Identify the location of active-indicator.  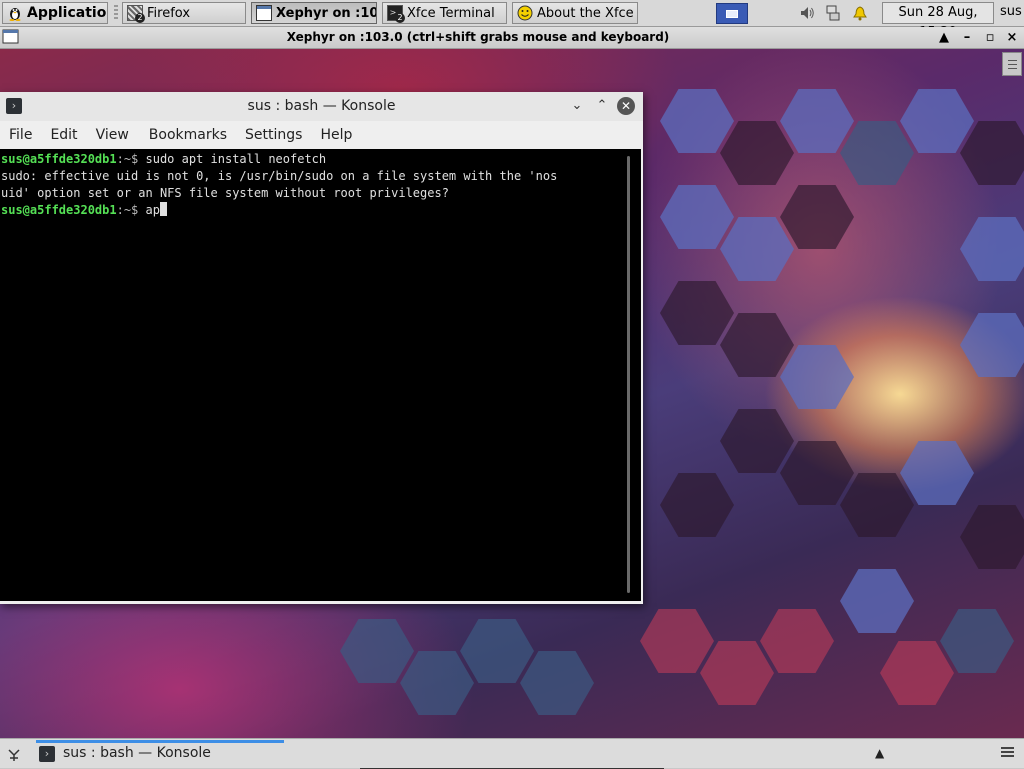
(160, 741).